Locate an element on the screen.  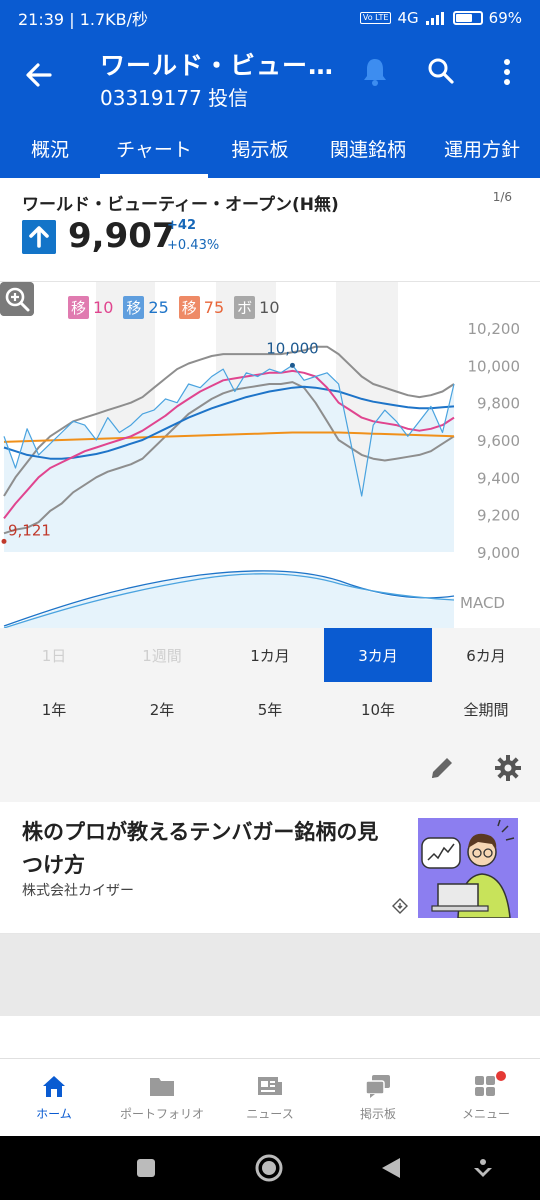
period-button: 10年 is located at coordinates (378, 709).